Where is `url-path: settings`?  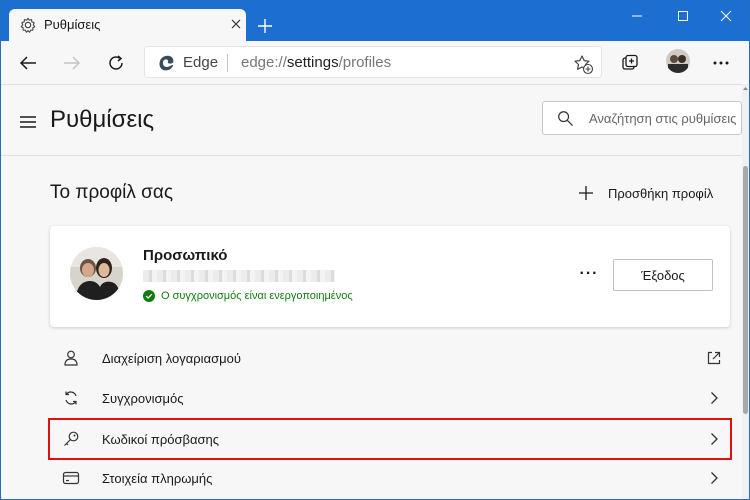
url-path: settings is located at coordinates (312, 62).